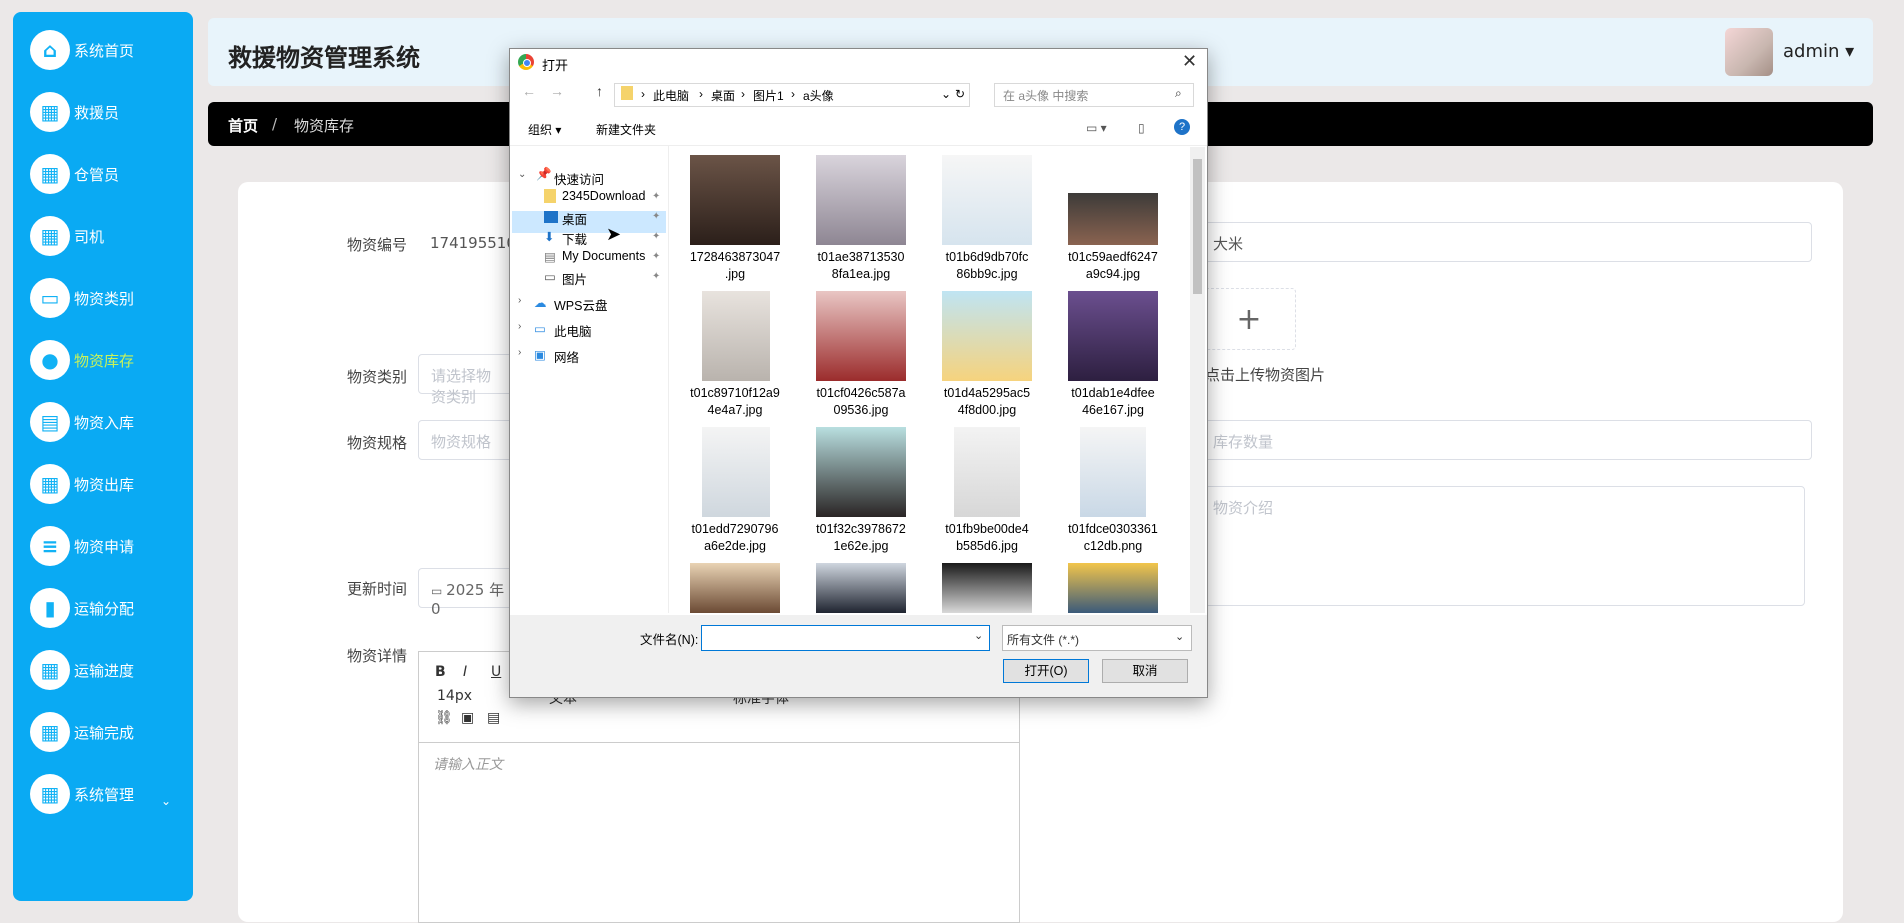 The height and width of the screenshot is (923, 1904). Describe the element at coordinates (468, 593) in the screenshot. I see `update-date-picker: ▭ 2025 年 0` at that location.